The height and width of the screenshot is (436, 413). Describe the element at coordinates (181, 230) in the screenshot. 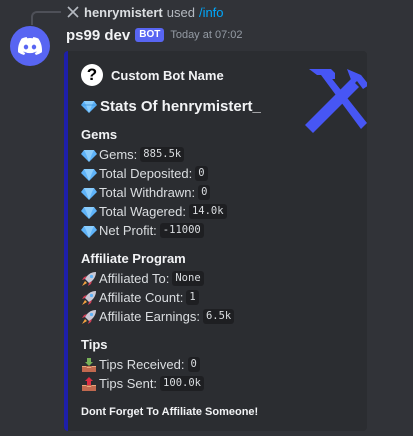

I see `net-profit-value: -11000` at that location.